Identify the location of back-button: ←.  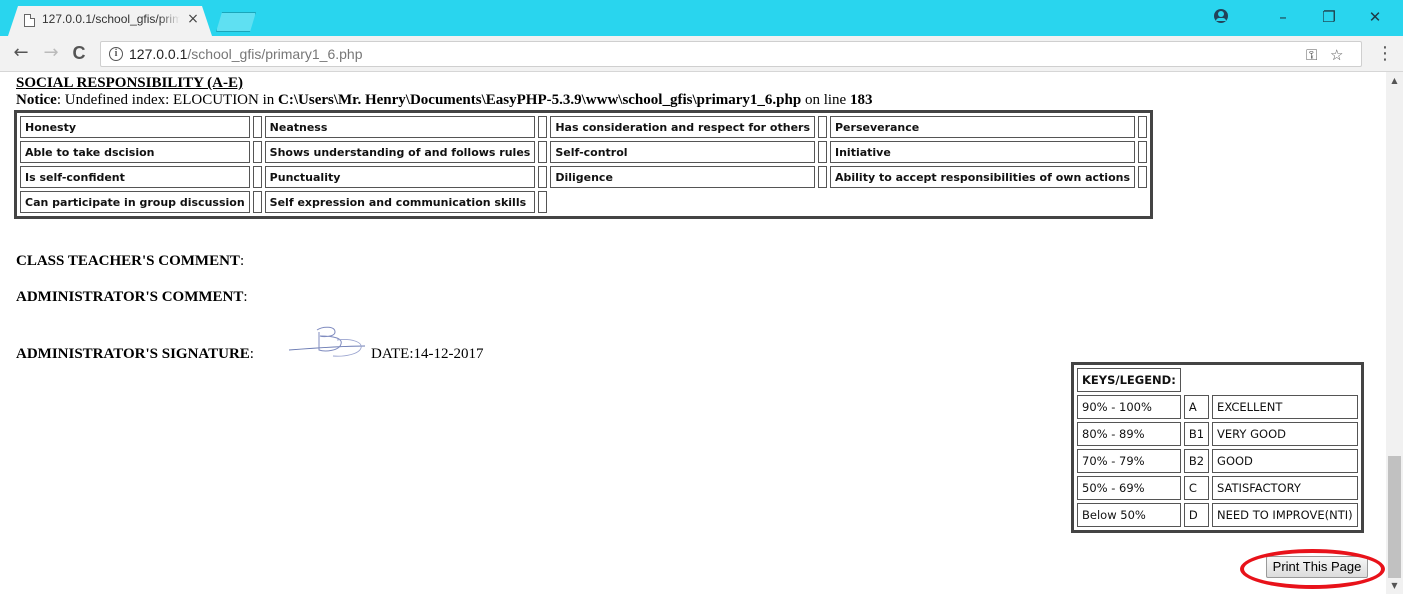
(21, 53).